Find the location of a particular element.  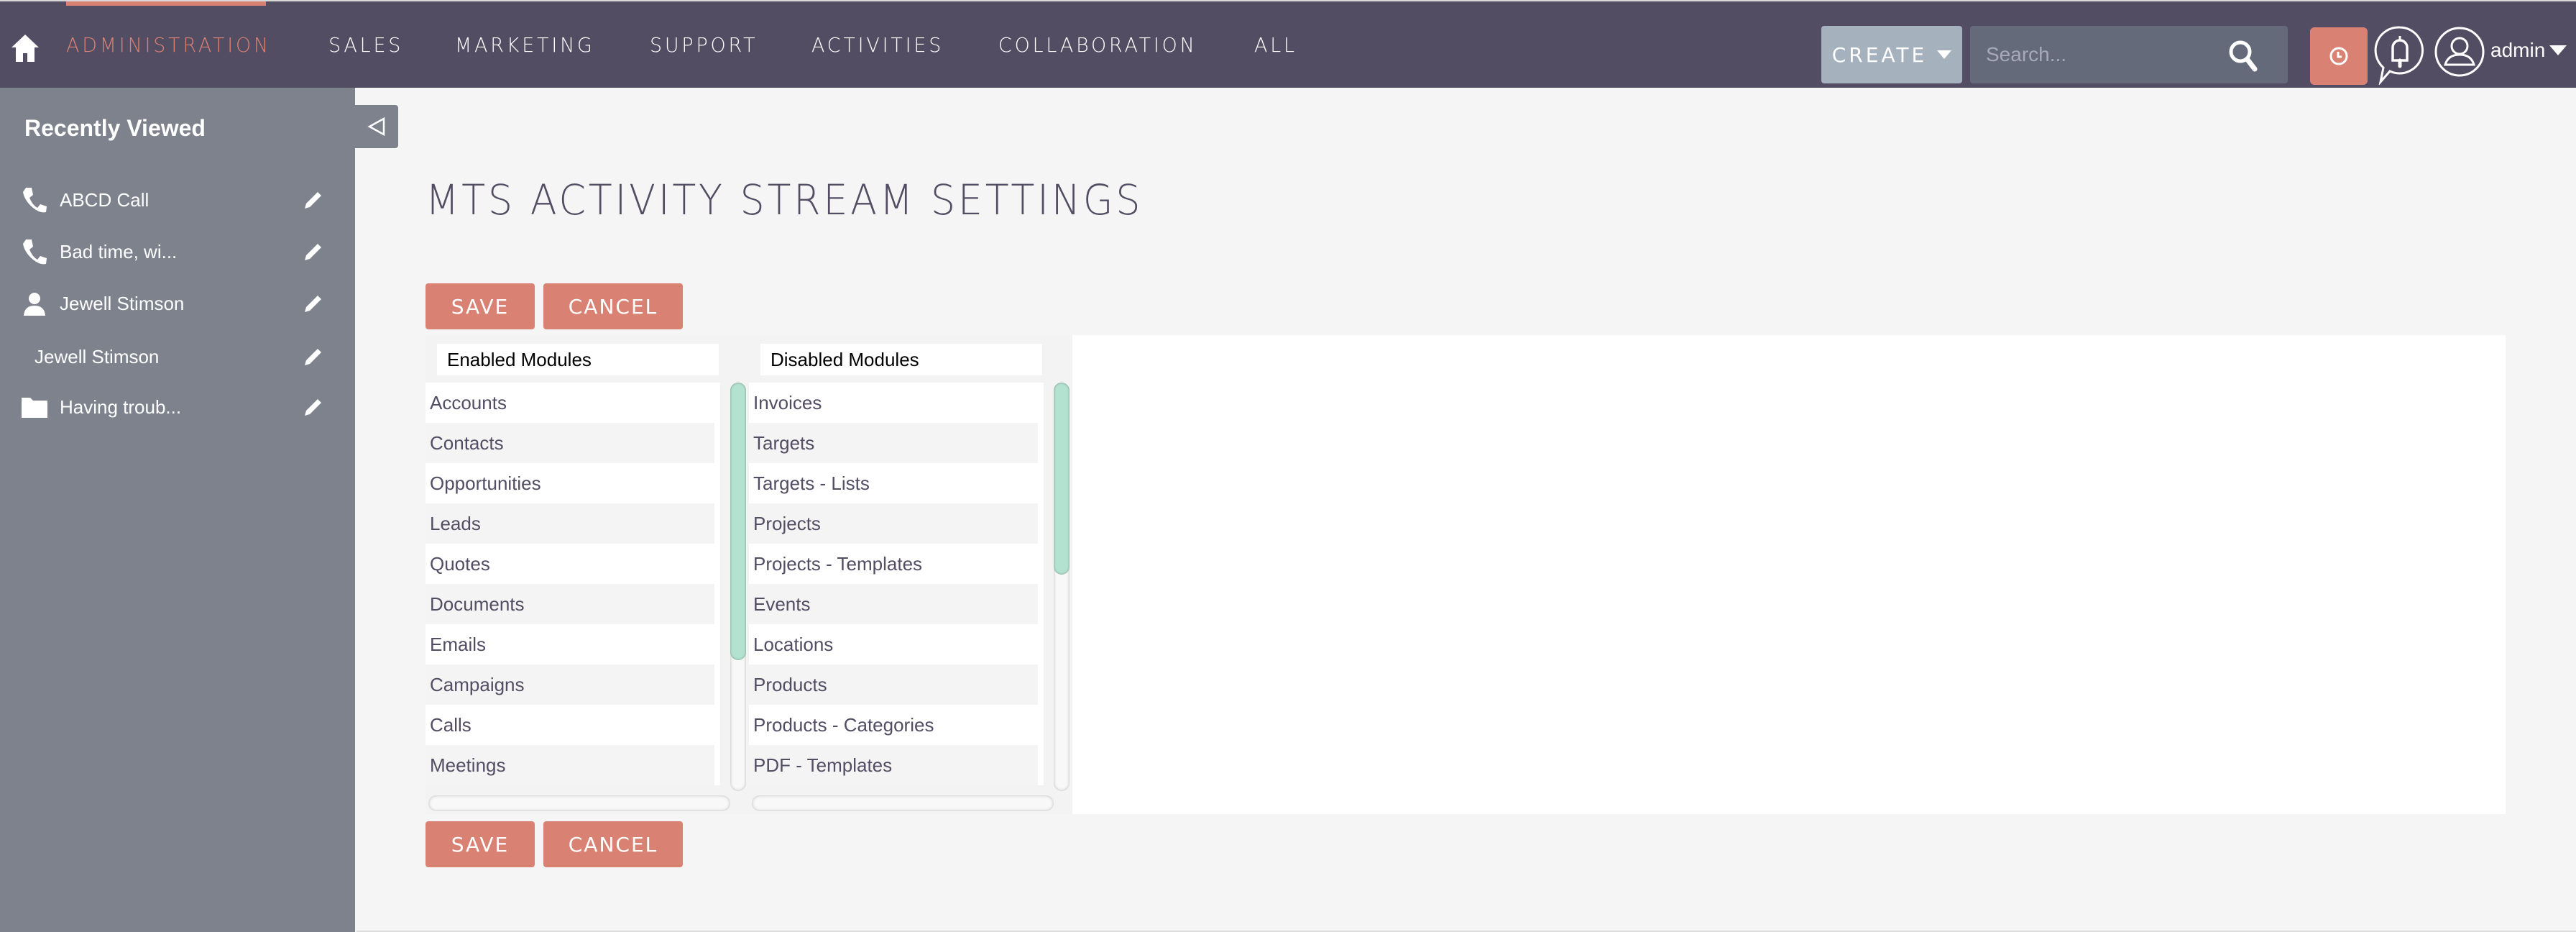

sidebar-title: Recently Viewed is located at coordinates (115, 128).